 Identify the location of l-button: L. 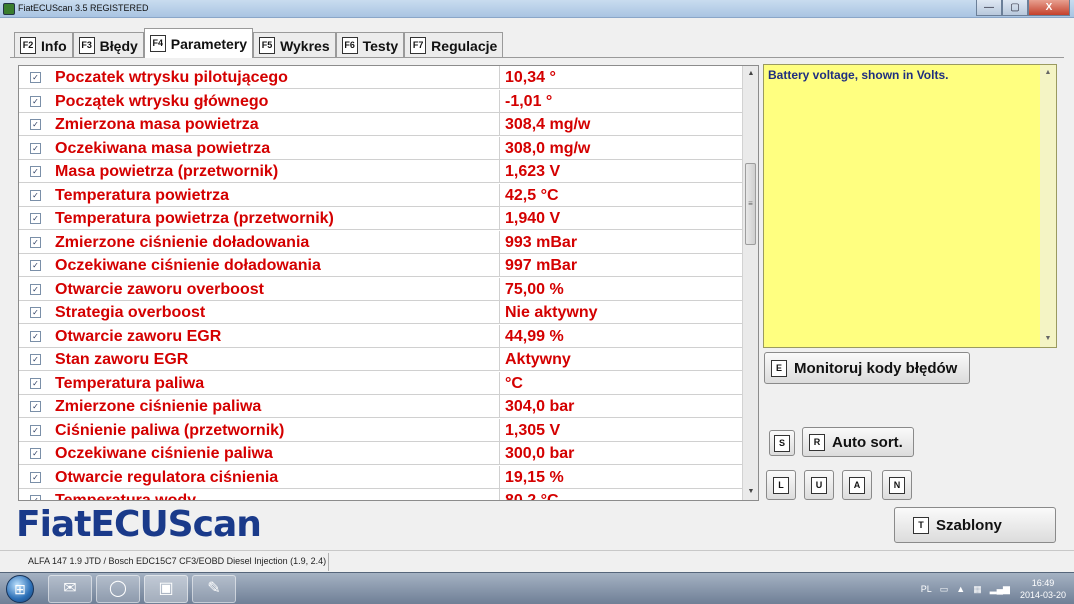
(781, 485).